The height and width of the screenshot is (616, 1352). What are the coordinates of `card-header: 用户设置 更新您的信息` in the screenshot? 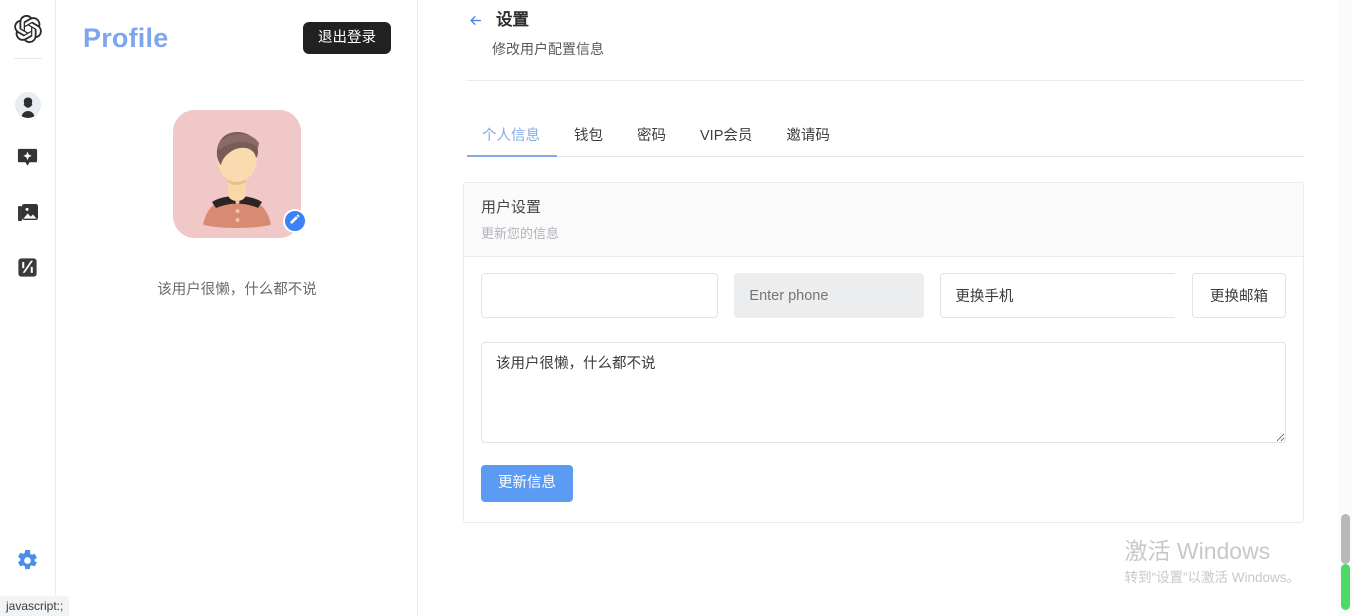 It's located at (883, 220).